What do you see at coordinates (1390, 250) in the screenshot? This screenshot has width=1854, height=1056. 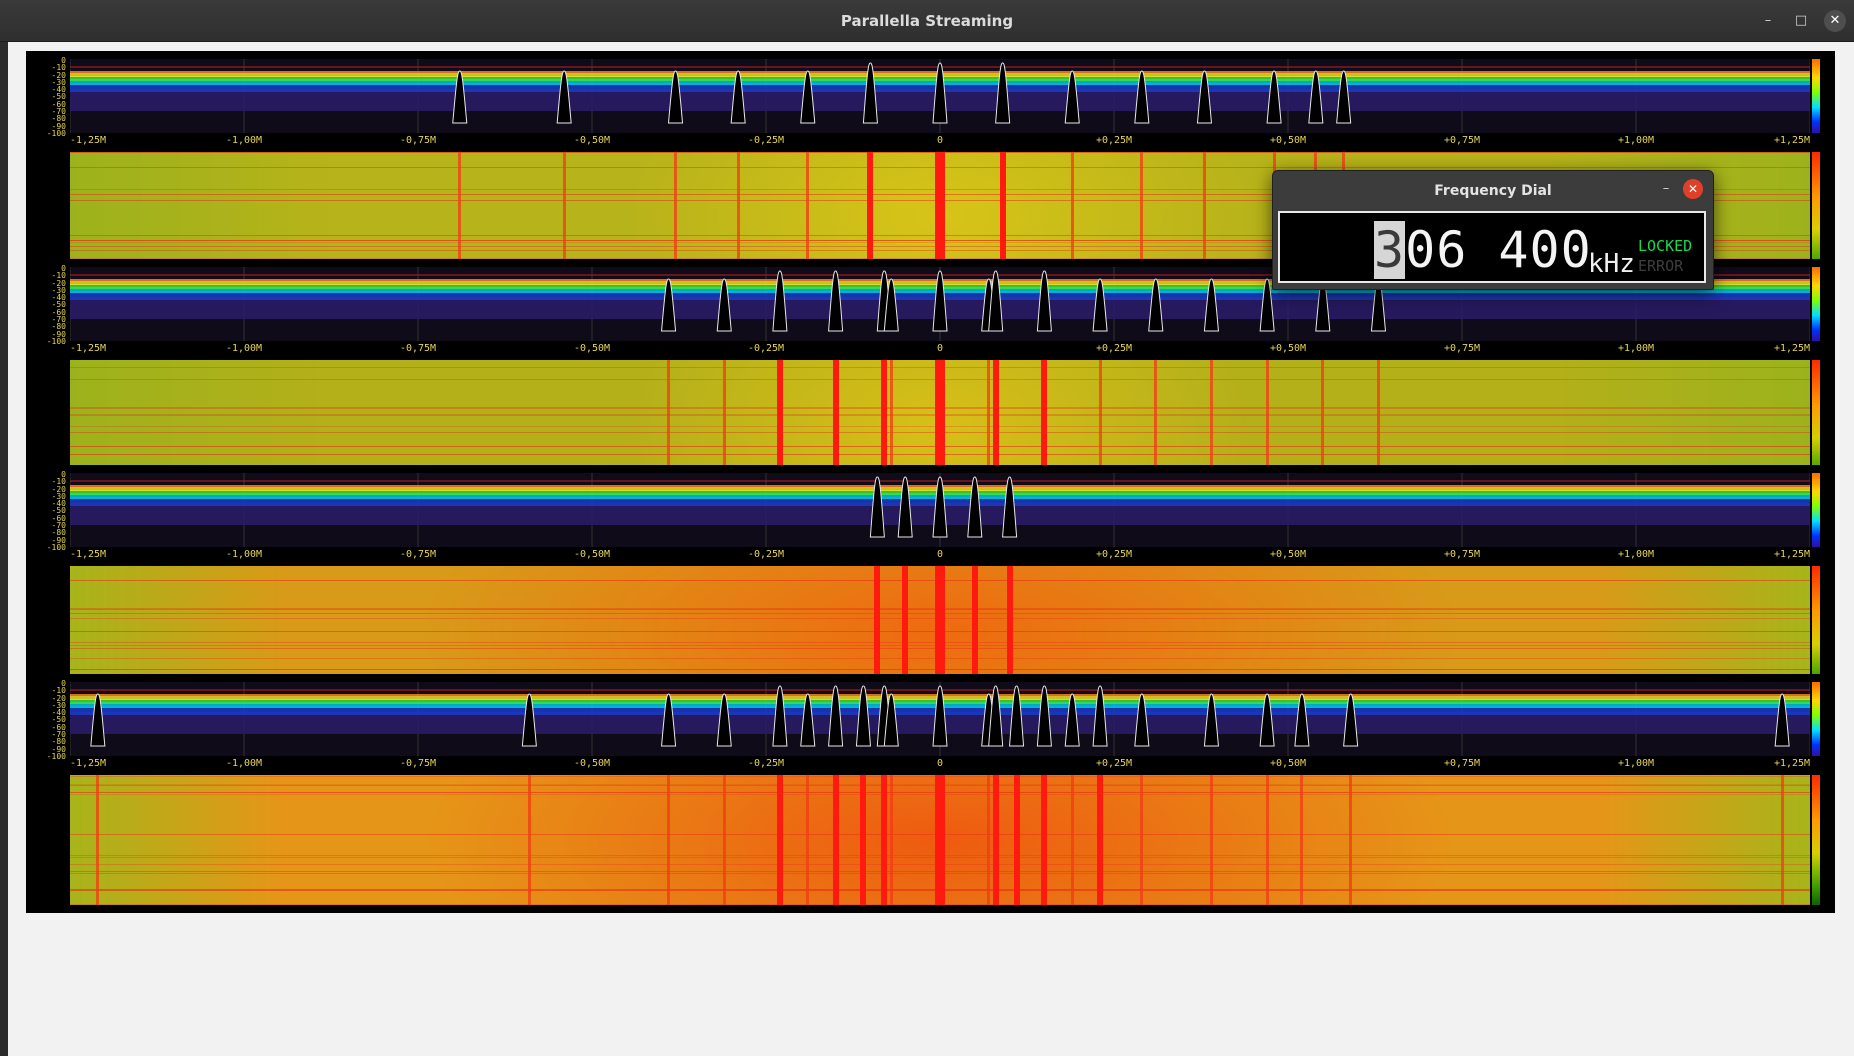 I see `digit-cursor: 3` at bounding box center [1390, 250].